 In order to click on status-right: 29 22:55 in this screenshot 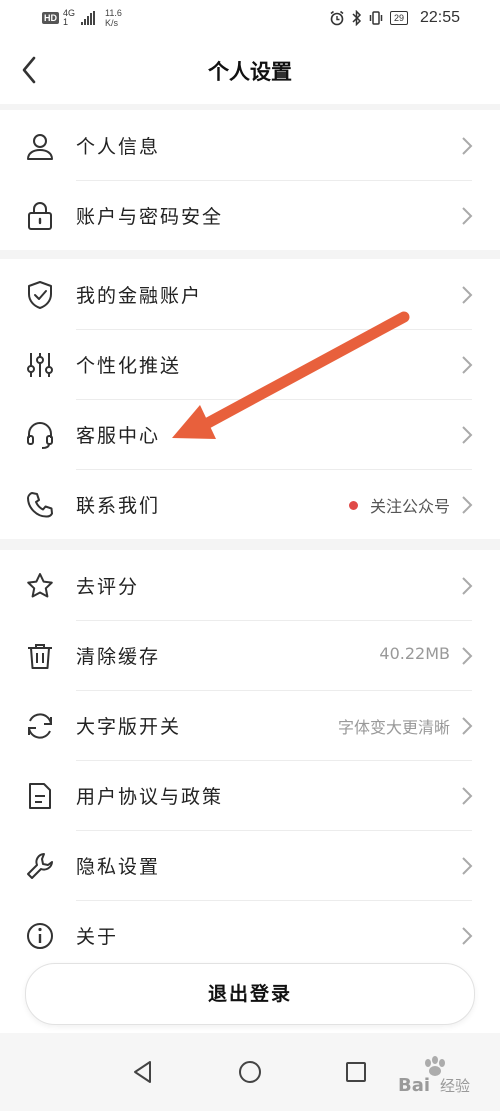, I will do `click(394, 18)`.